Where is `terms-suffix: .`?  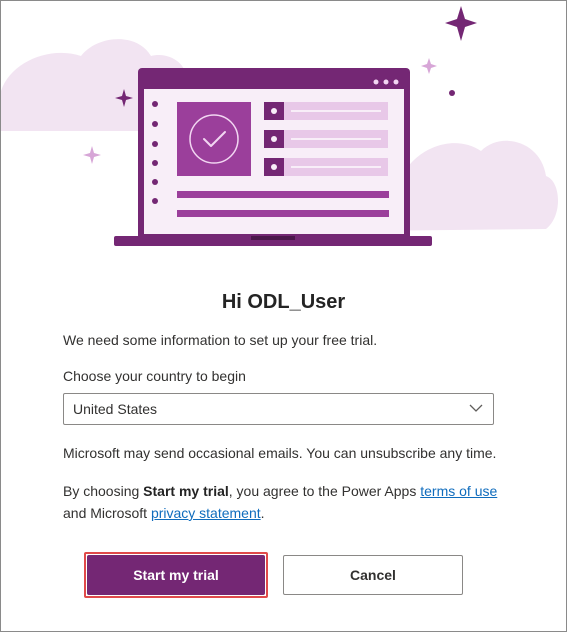
terms-suffix: . is located at coordinates (262, 513).